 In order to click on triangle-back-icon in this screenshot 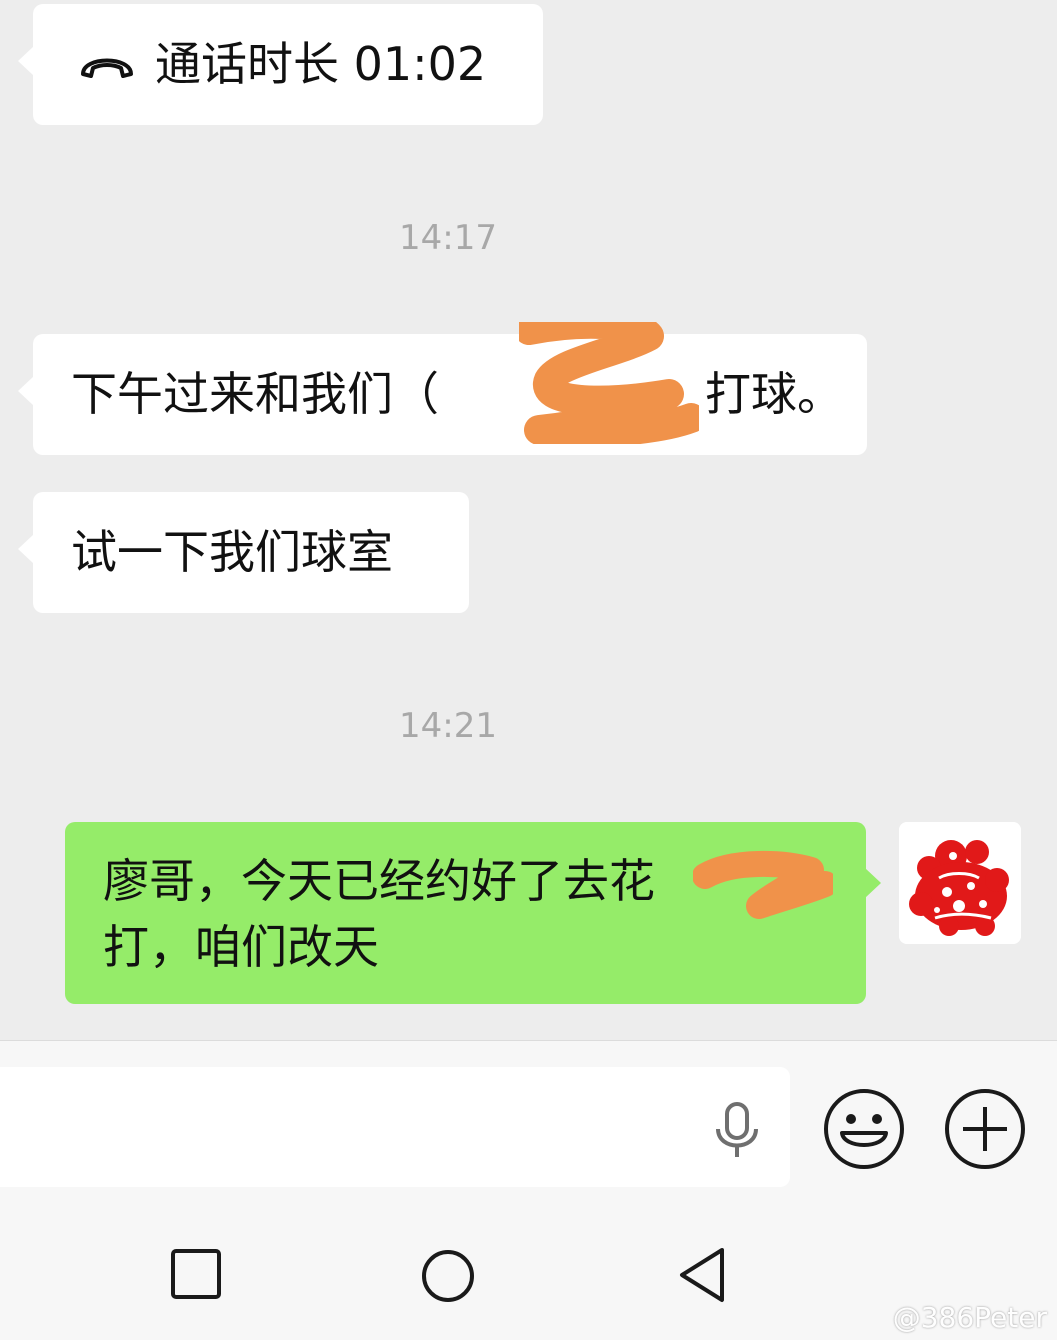, I will do `click(702, 1275)`.